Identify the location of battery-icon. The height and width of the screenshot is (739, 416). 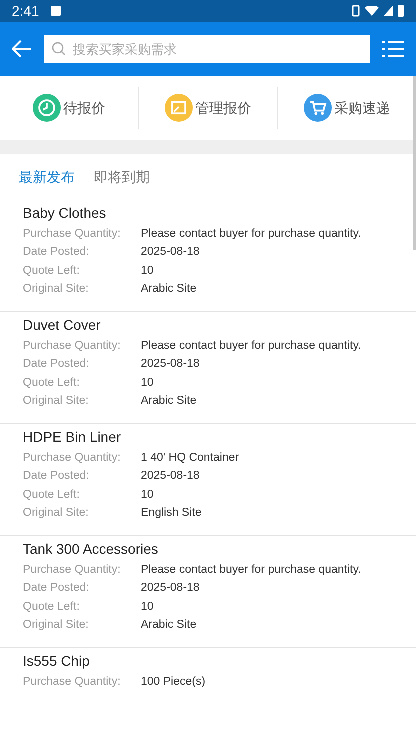
(401, 11).